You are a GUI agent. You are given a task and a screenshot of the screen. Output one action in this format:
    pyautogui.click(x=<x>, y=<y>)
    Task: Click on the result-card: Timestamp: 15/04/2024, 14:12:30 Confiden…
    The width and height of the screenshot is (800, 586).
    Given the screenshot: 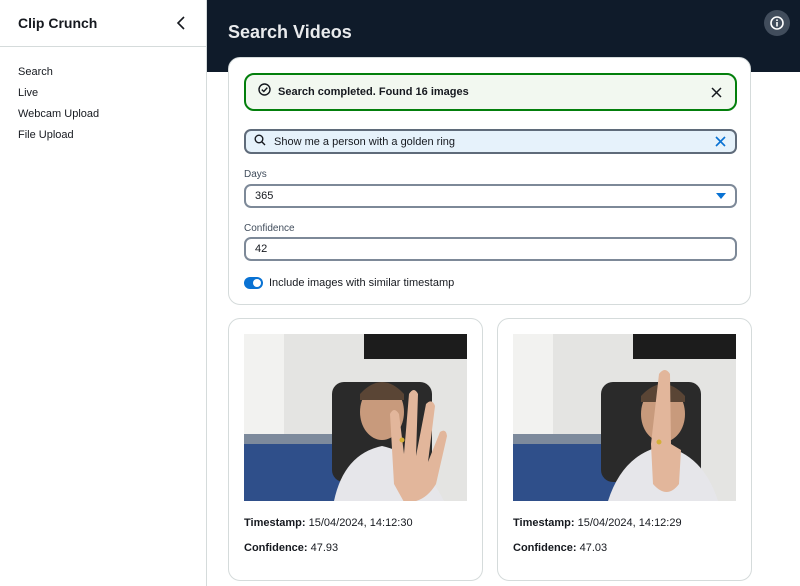 What is the action you would take?
    pyautogui.click(x=355, y=449)
    